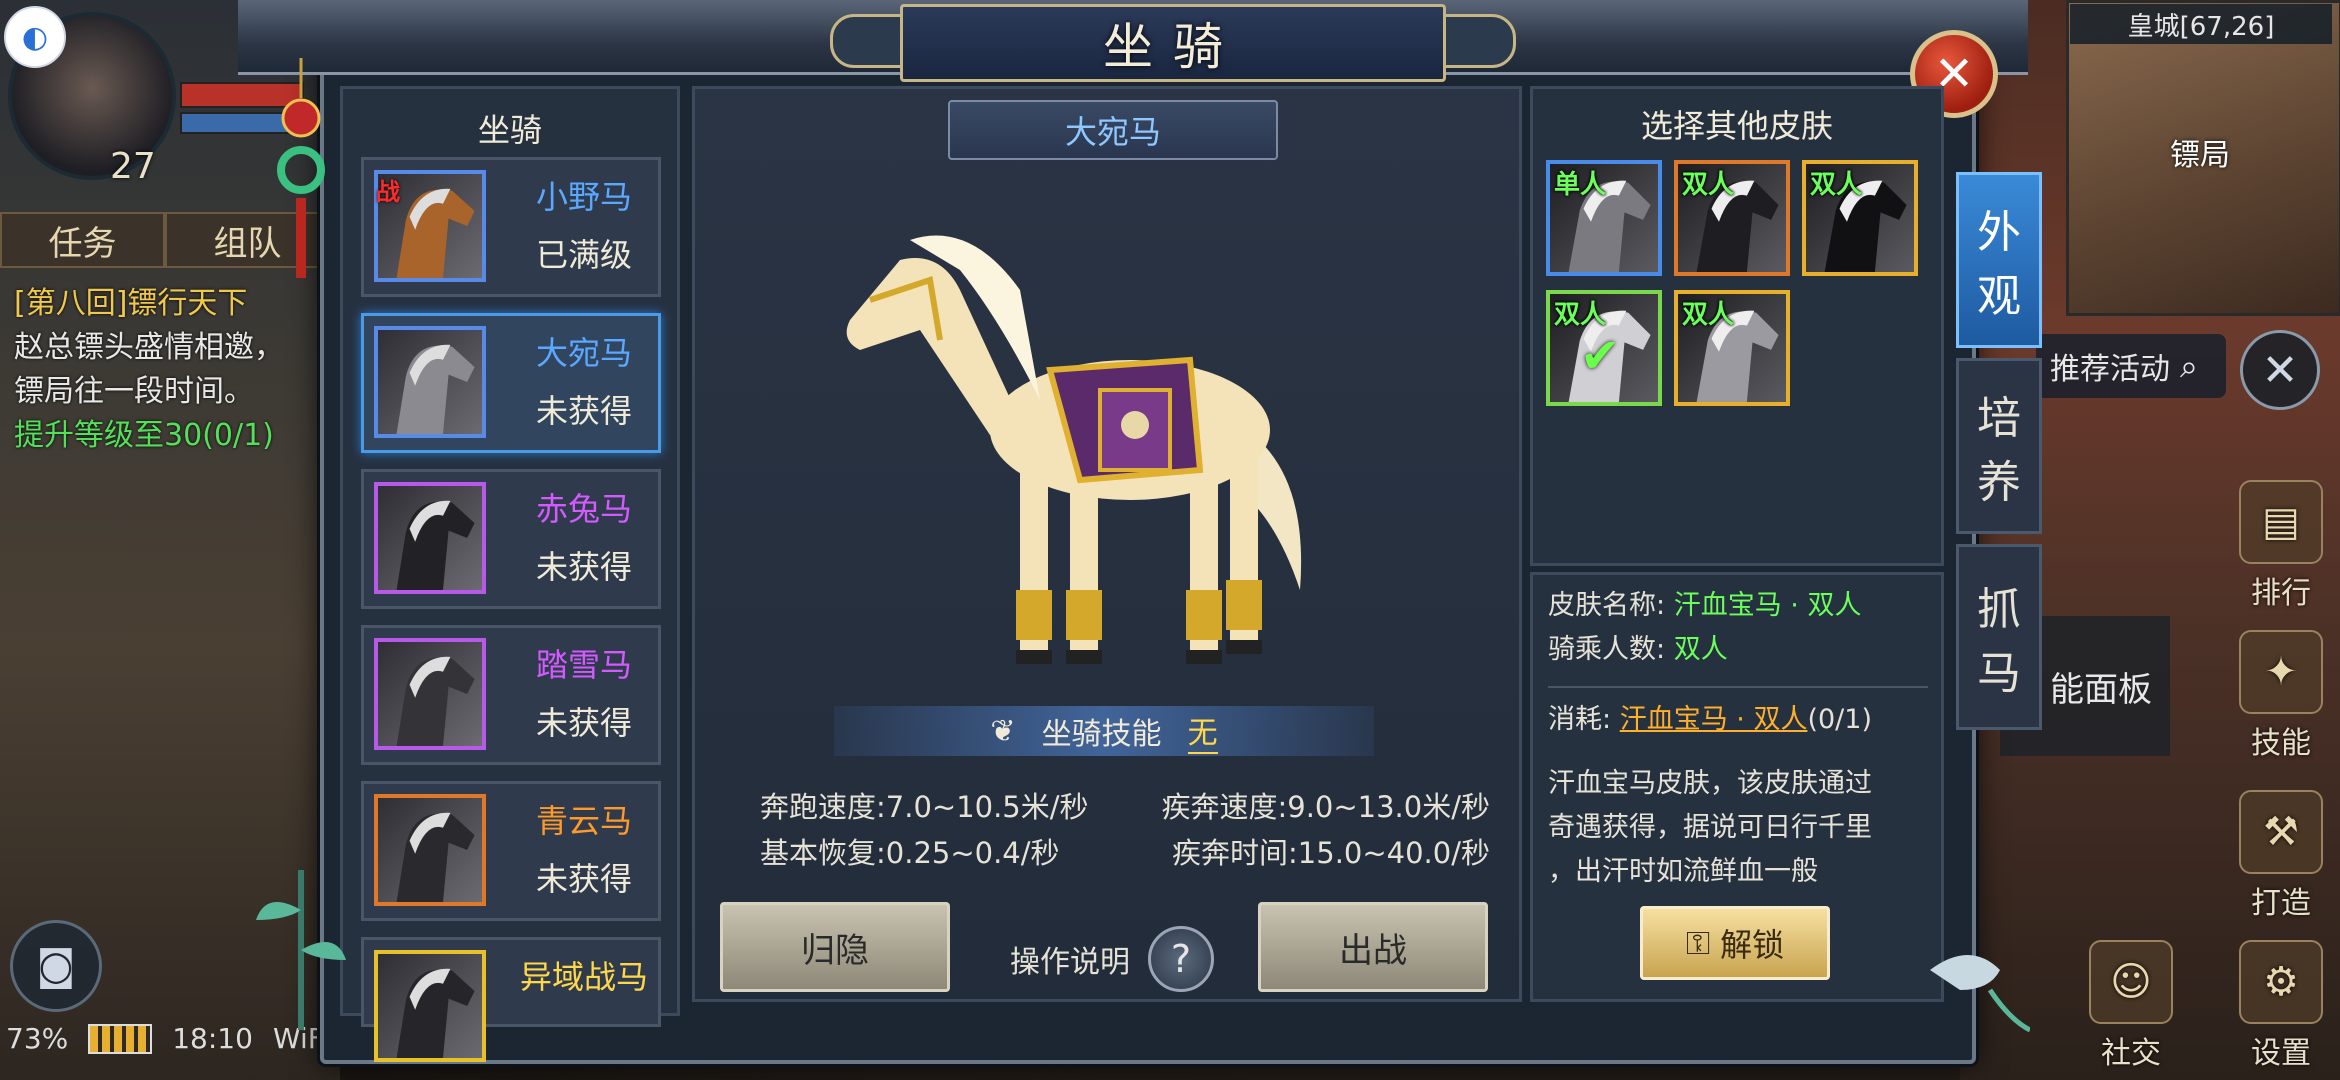 Image resolution: width=2340 pixels, height=1080 pixels. I want to click on battery-icon, so click(120, 1038).